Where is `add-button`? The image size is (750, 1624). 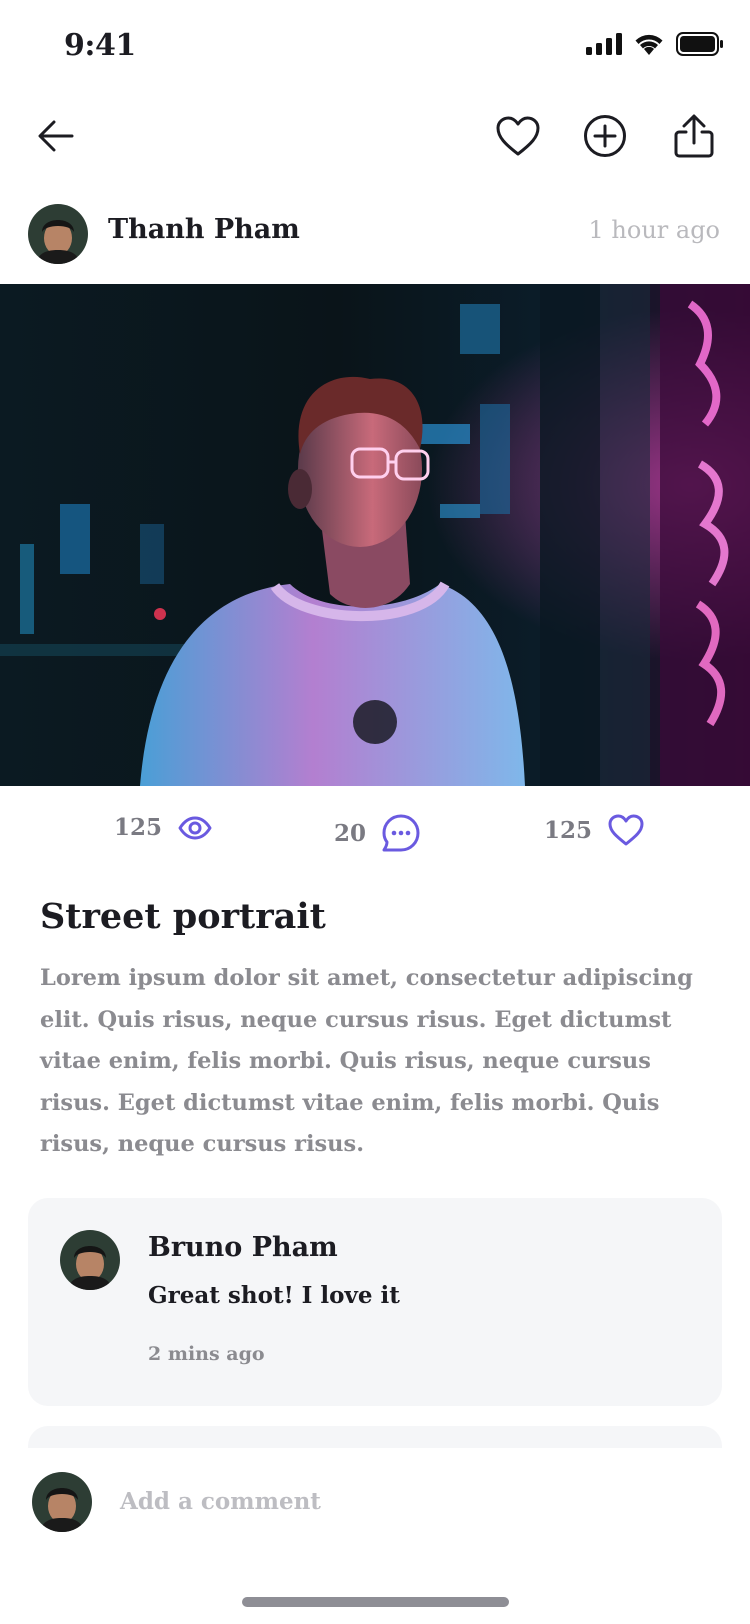 add-button is located at coordinates (605, 136).